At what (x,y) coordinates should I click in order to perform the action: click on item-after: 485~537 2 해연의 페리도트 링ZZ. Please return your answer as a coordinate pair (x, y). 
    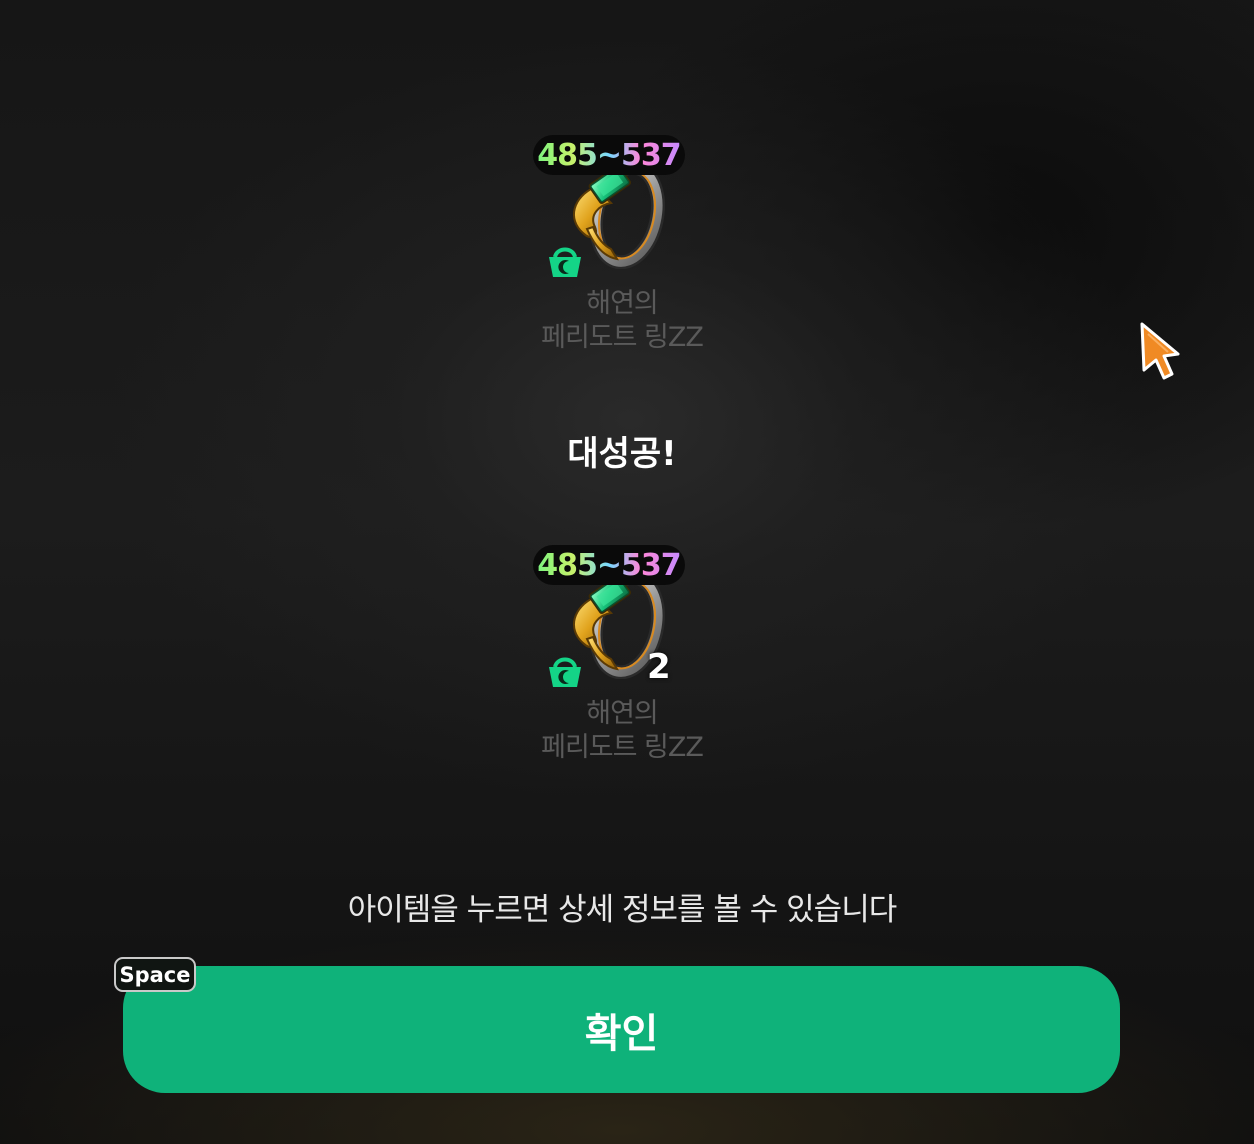
    Looking at the image, I should click on (622, 655).